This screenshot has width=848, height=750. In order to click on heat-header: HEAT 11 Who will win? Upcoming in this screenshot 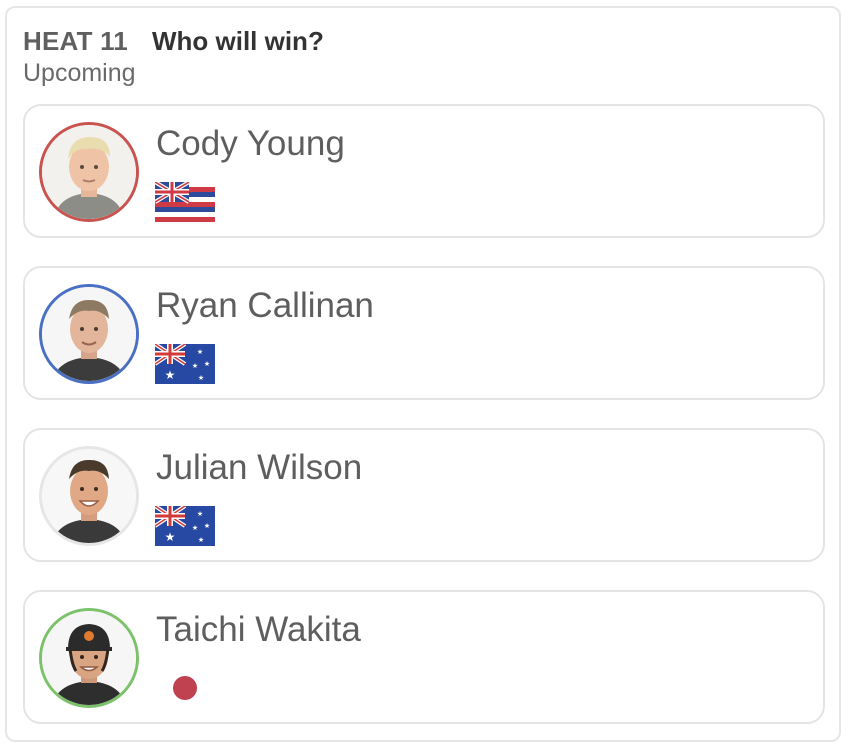, I will do `click(173, 57)`.